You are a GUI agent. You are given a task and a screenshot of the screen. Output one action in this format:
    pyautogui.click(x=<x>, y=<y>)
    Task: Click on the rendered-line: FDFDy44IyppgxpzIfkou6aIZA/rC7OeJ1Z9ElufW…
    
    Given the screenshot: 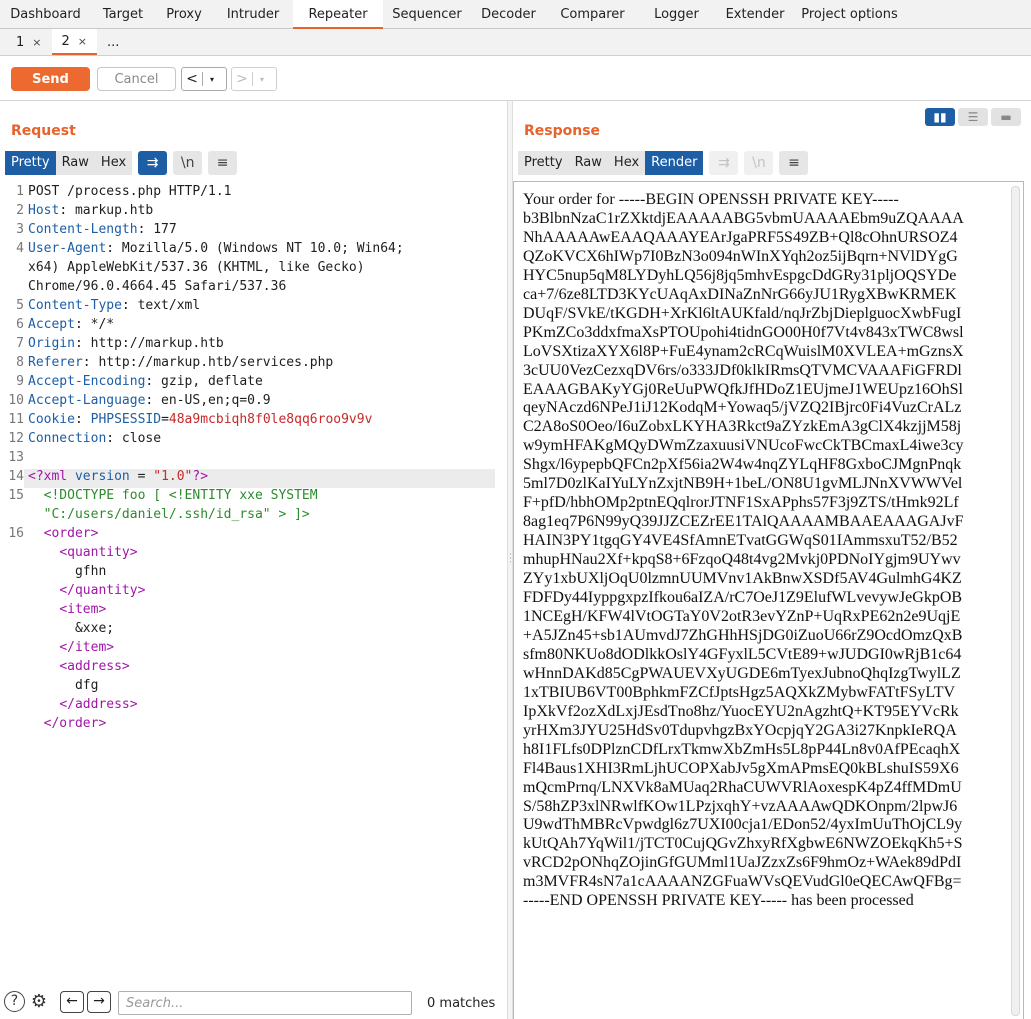 What is the action you would take?
    pyautogui.click(x=743, y=598)
    